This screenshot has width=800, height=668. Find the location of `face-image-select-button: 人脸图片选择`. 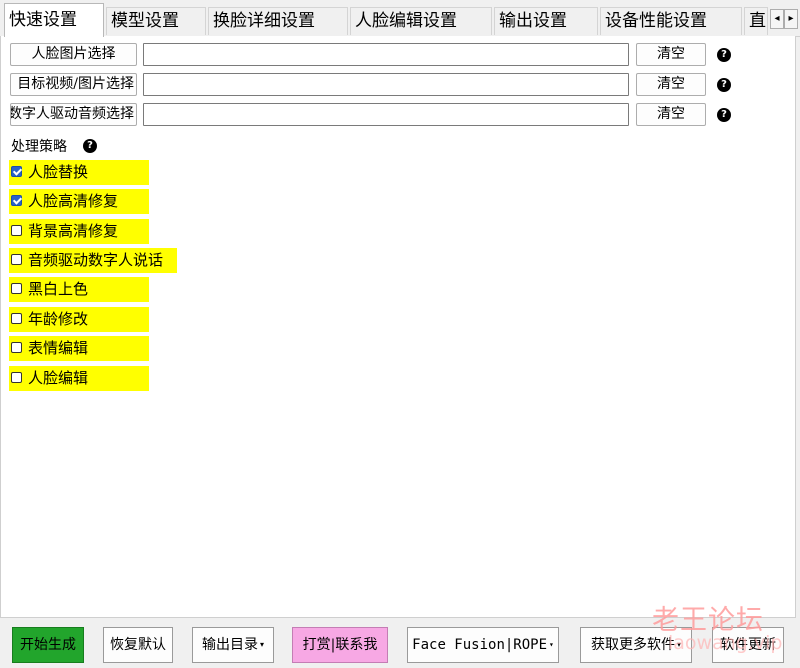

face-image-select-button: 人脸图片选择 is located at coordinates (73, 54).